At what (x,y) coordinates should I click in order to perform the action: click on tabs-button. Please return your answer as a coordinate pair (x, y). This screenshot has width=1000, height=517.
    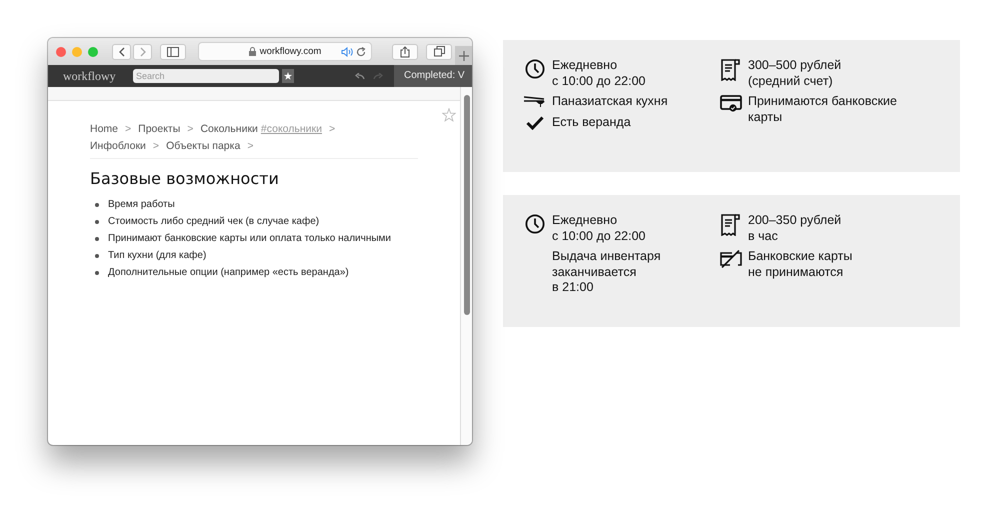
    Looking at the image, I should click on (439, 52).